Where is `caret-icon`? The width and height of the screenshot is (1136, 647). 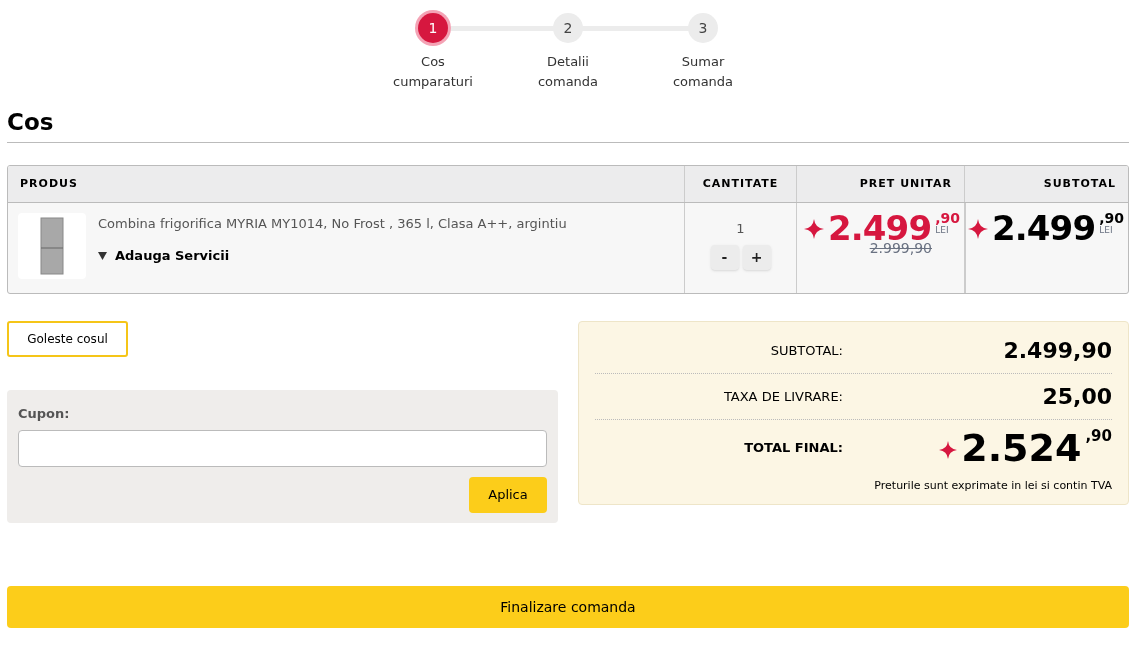 caret-icon is located at coordinates (102, 255).